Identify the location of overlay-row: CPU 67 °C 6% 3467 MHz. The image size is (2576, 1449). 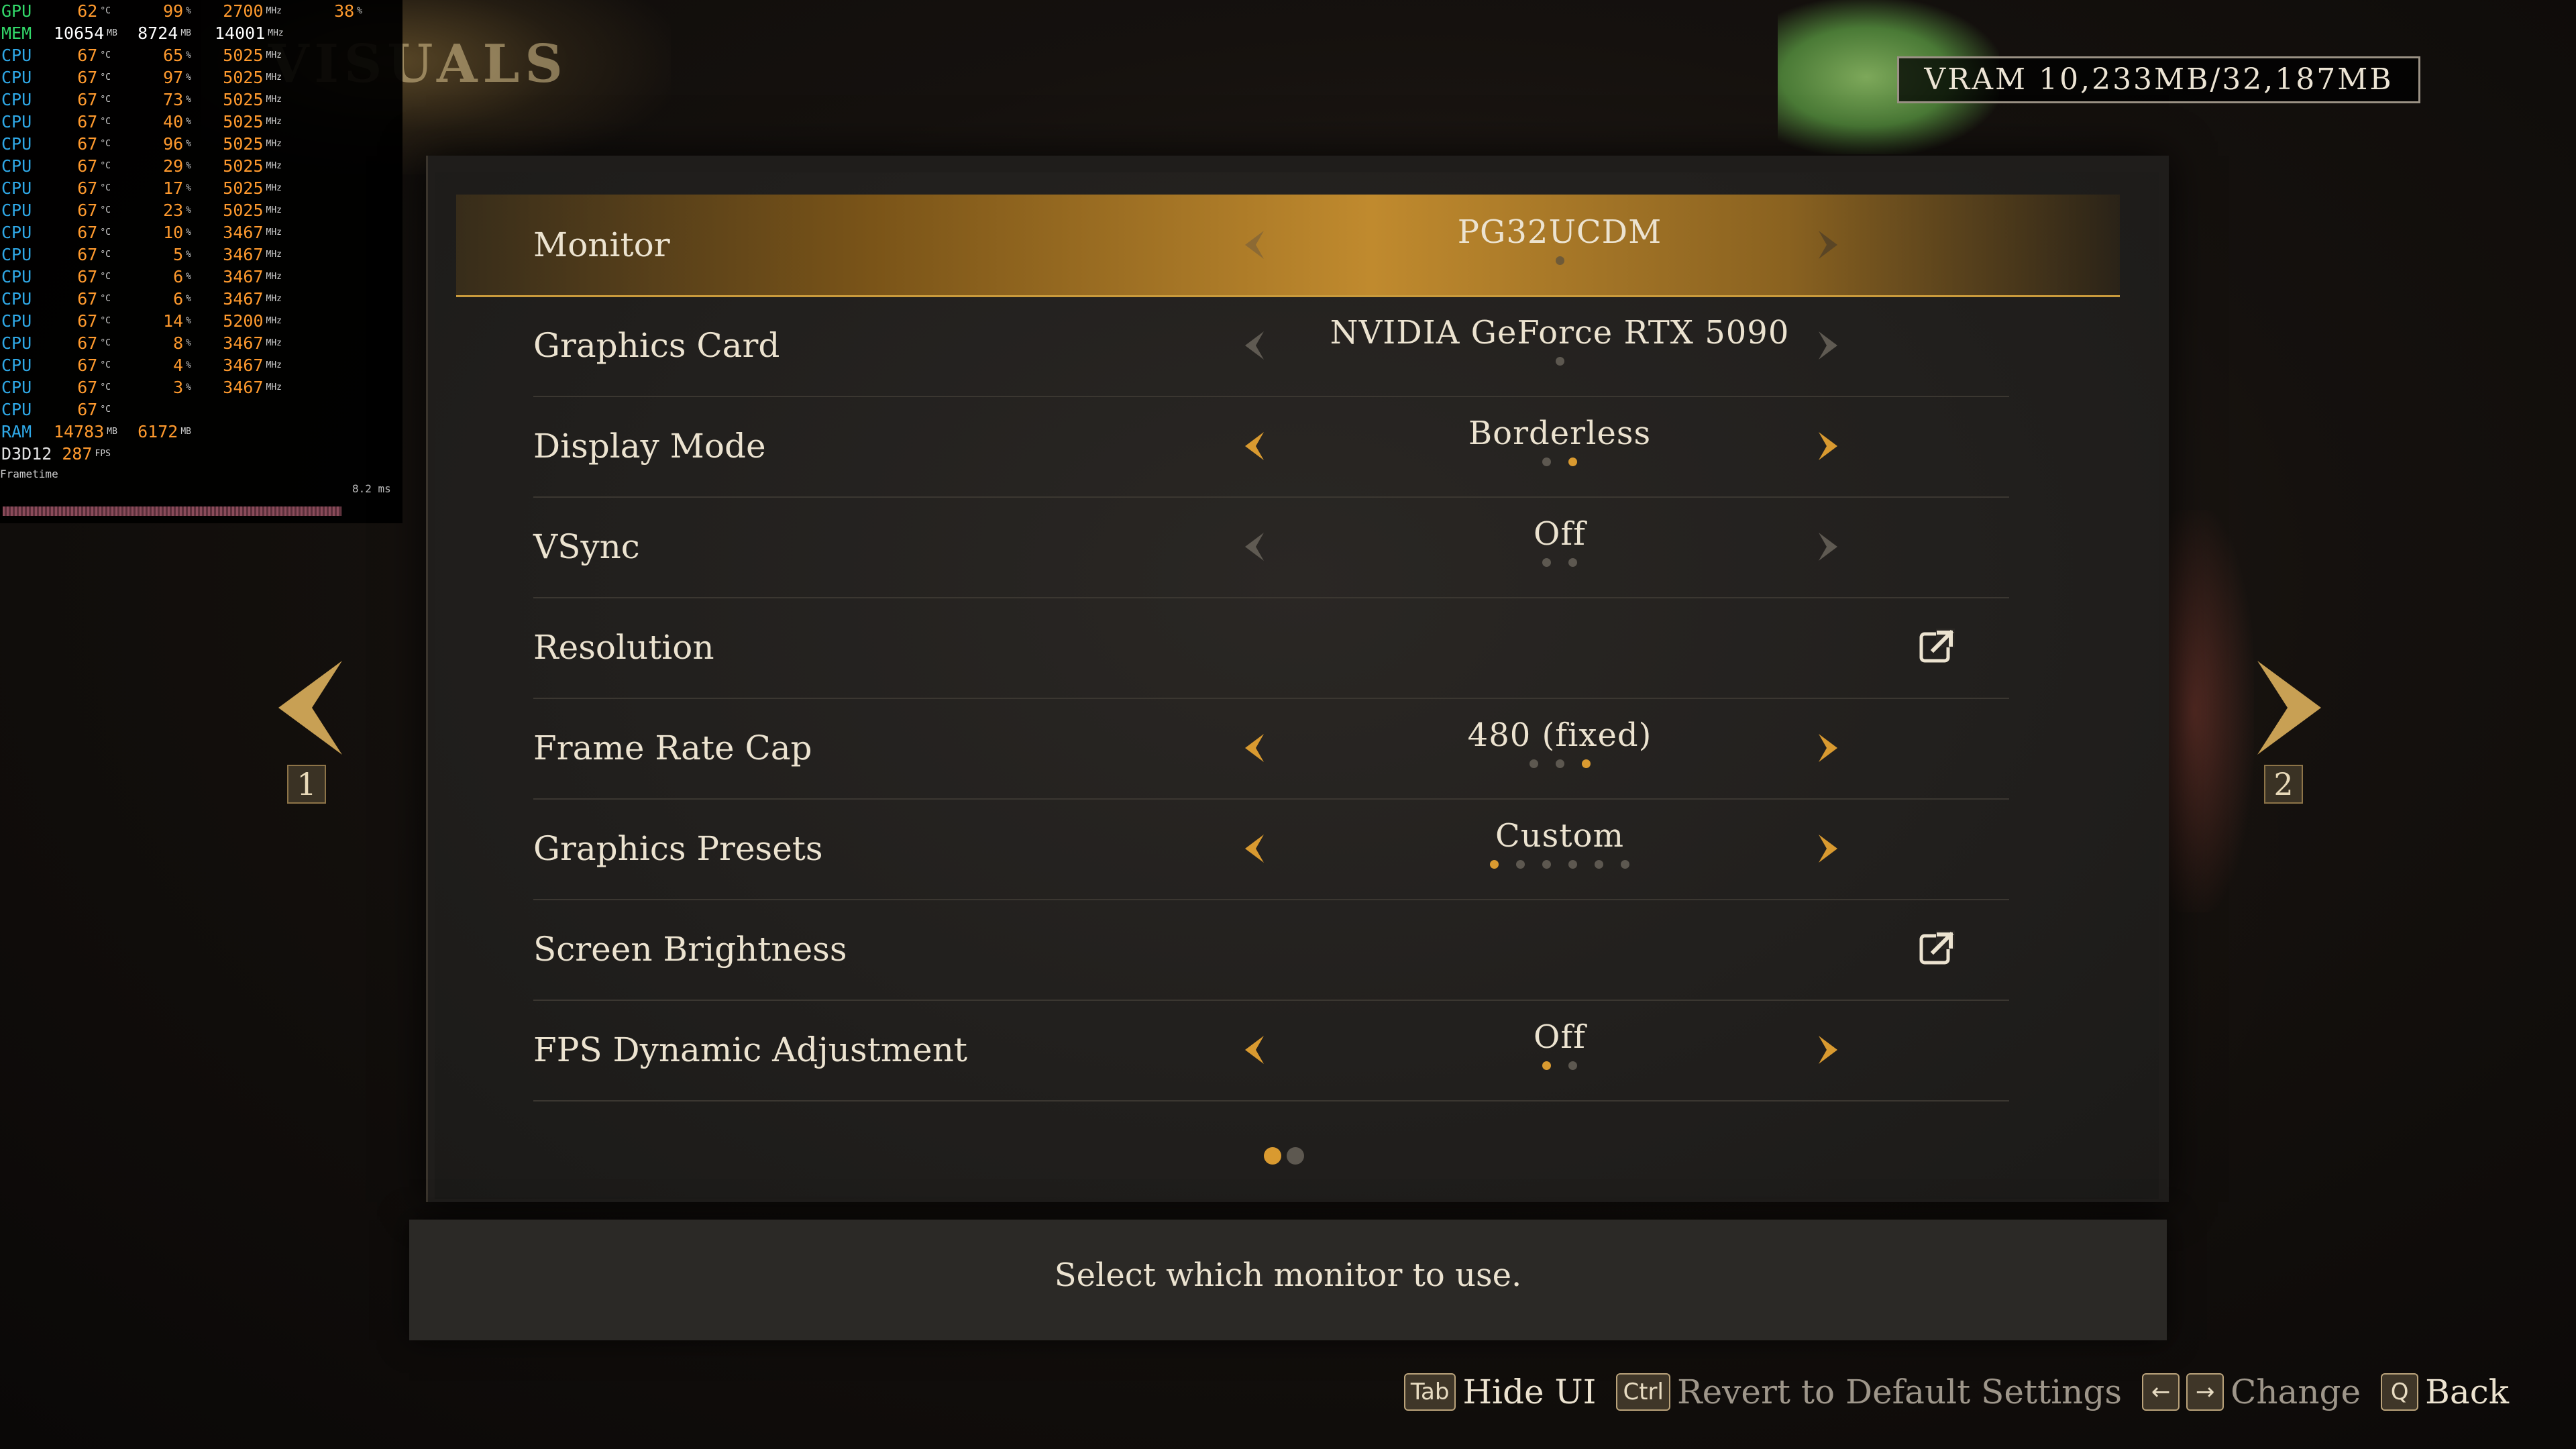
(201, 277).